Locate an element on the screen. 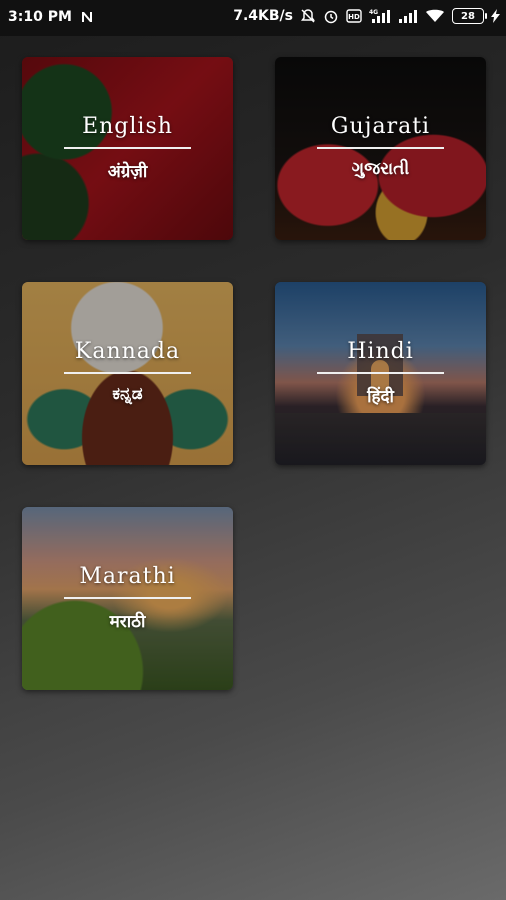  status-bar: 3:10 PM 7.4KB/s HD 4G 28 is located at coordinates (253, 18).